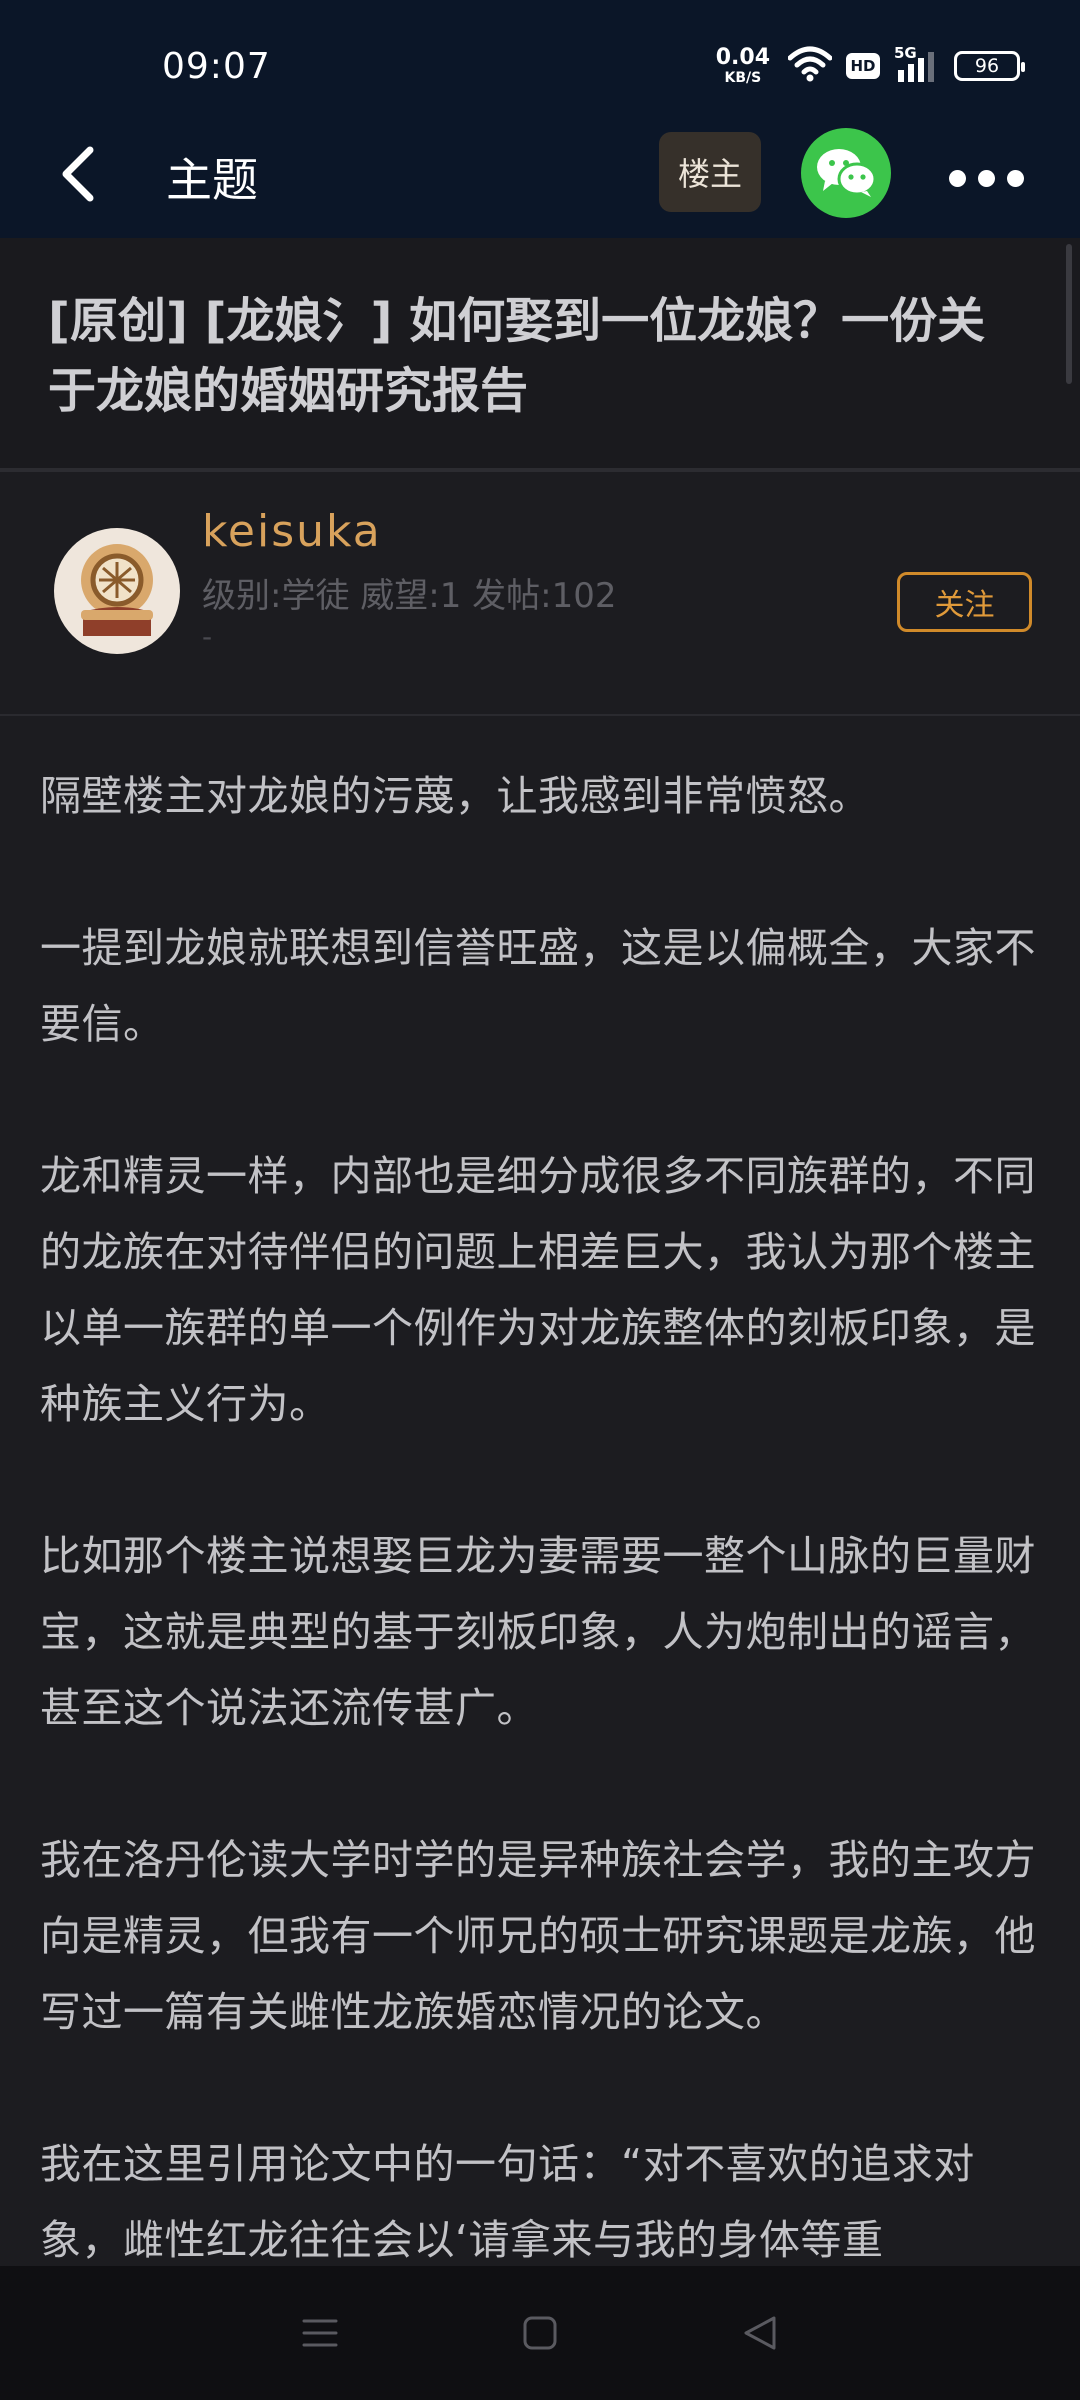 The image size is (1080, 2400). I want to click on network-speed: 0.04 KB/S, so click(742, 65).